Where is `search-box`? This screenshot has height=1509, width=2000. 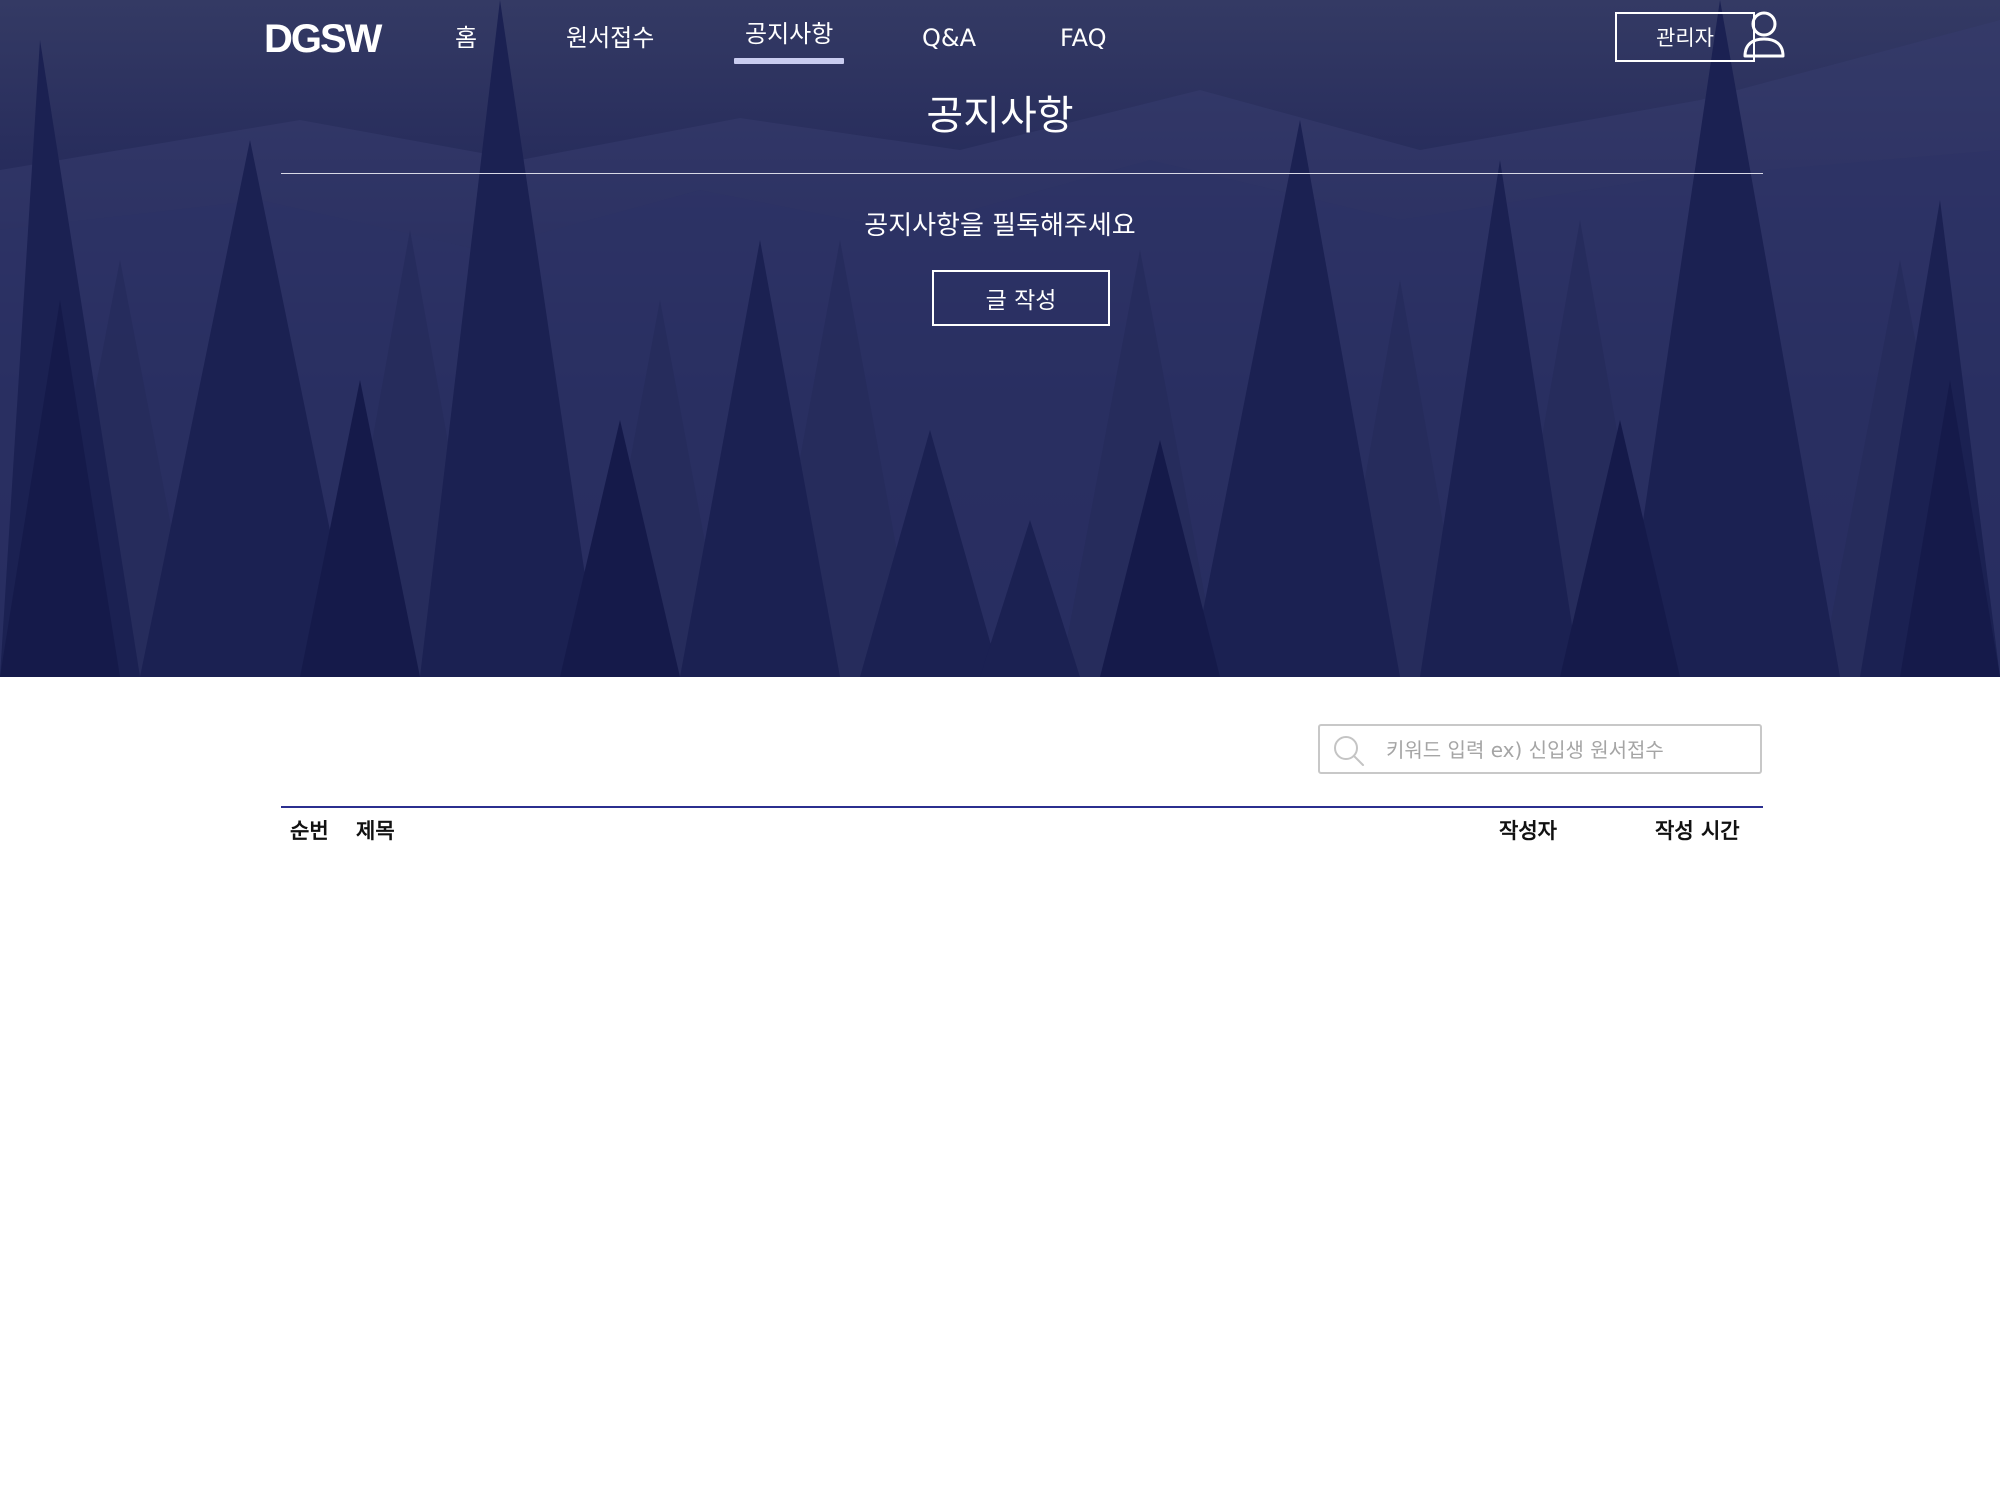
search-box is located at coordinates (1540, 749).